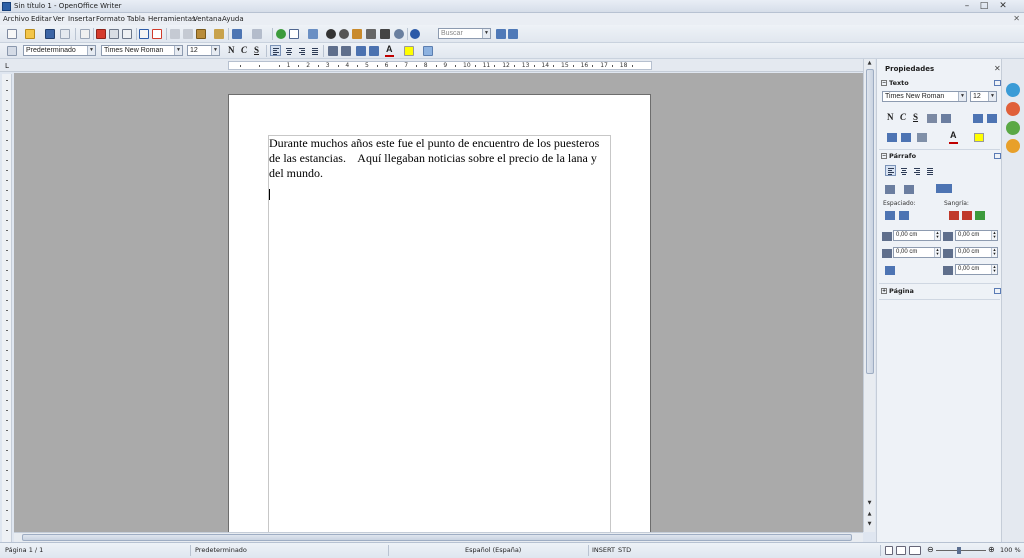 The width and height of the screenshot is (1024, 558). What do you see at coordinates (294, 34) in the screenshot?
I see `table-icon` at bounding box center [294, 34].